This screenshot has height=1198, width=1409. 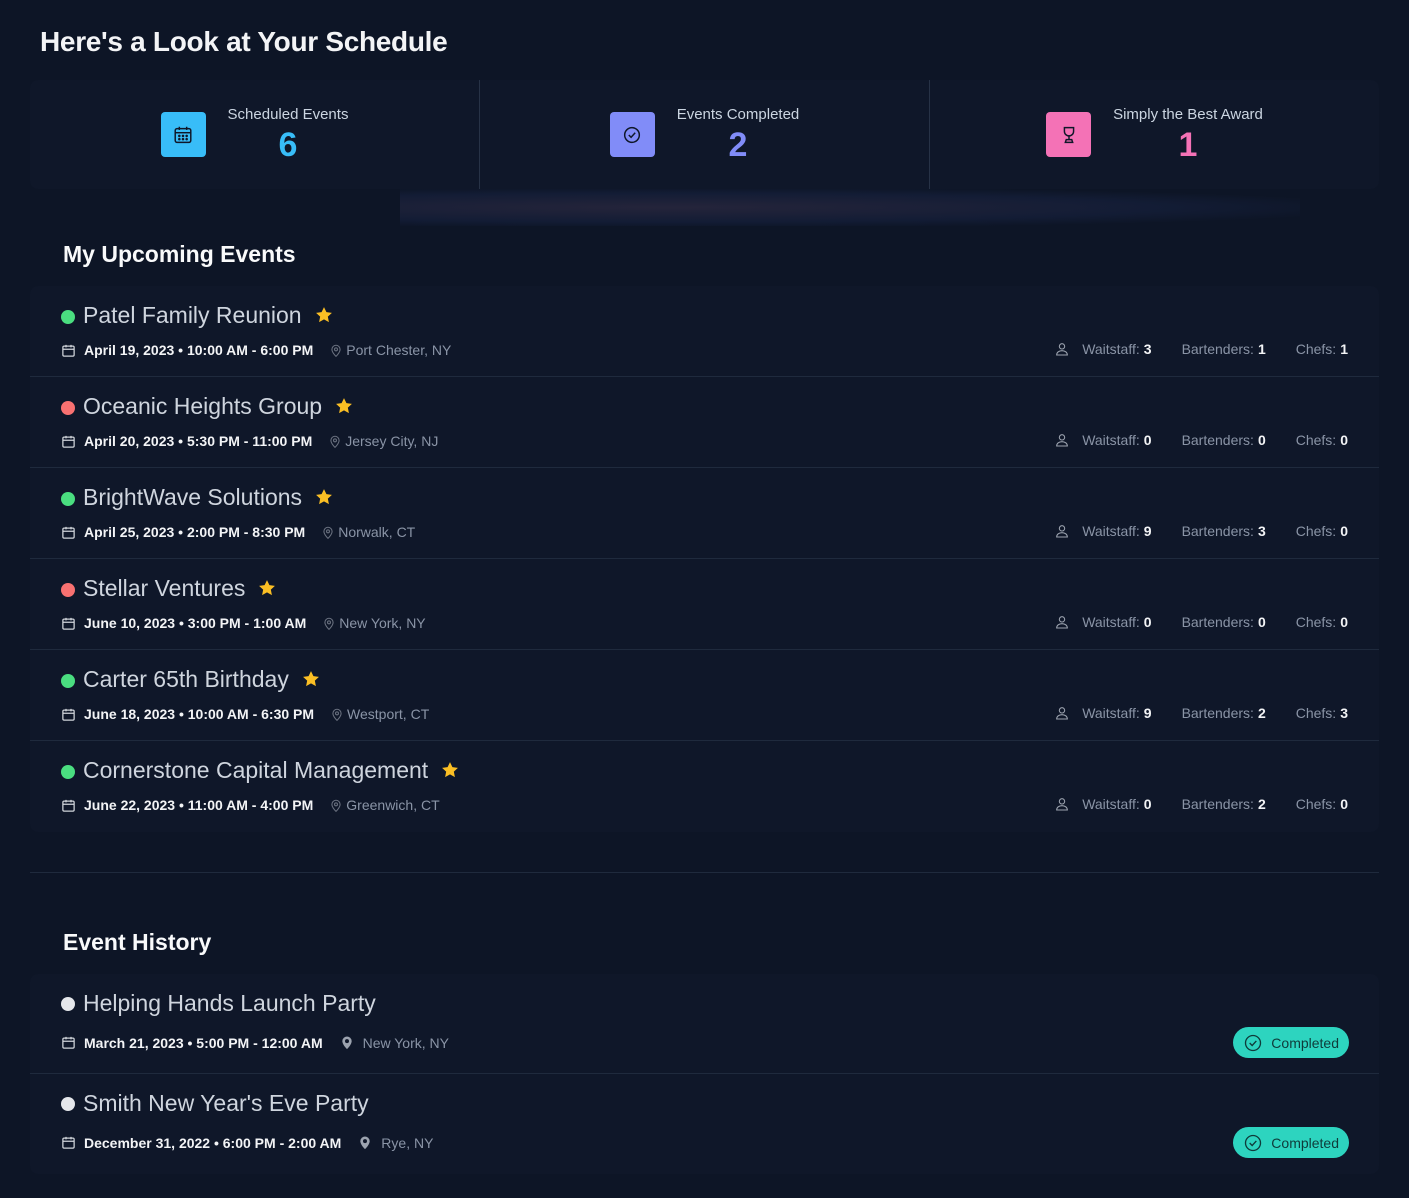 What do you see at coordinates (1261, 804) in the screenshot?
I see `bartenders-count: 2` at bounding box center [1261, 804].